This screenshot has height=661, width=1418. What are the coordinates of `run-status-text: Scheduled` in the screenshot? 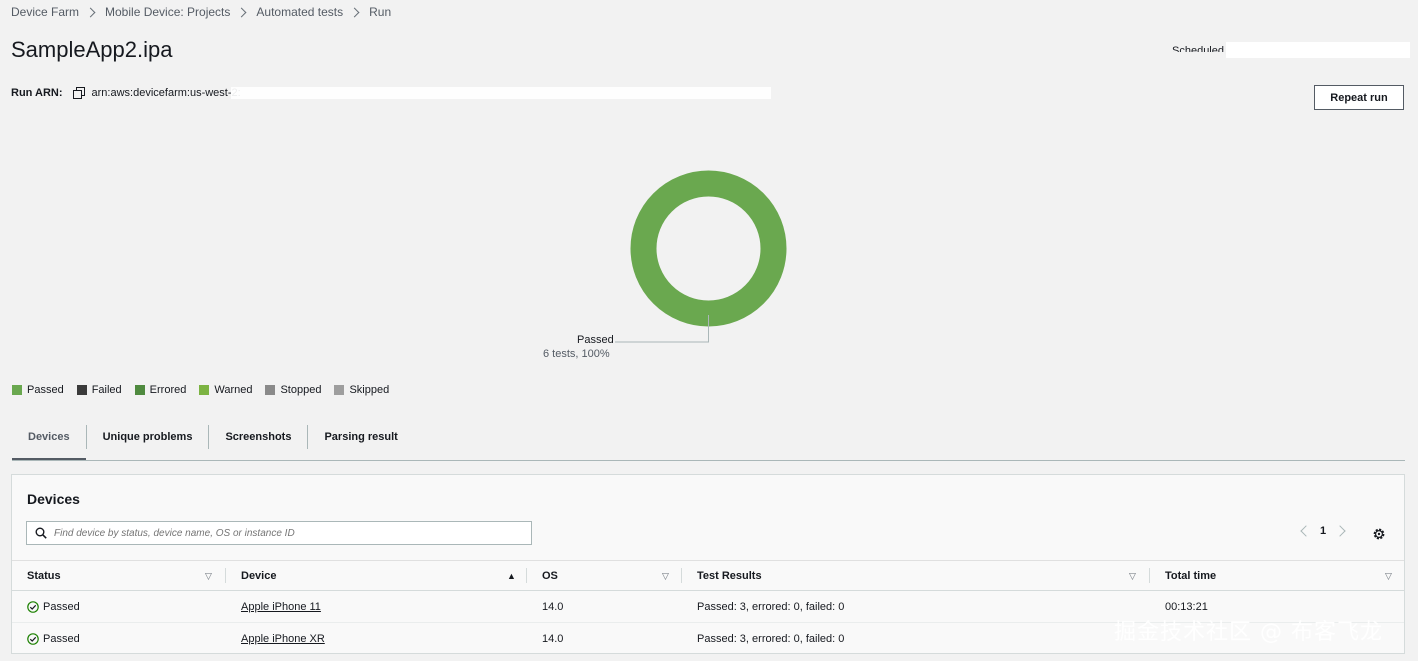 It's located at (1198, 48).